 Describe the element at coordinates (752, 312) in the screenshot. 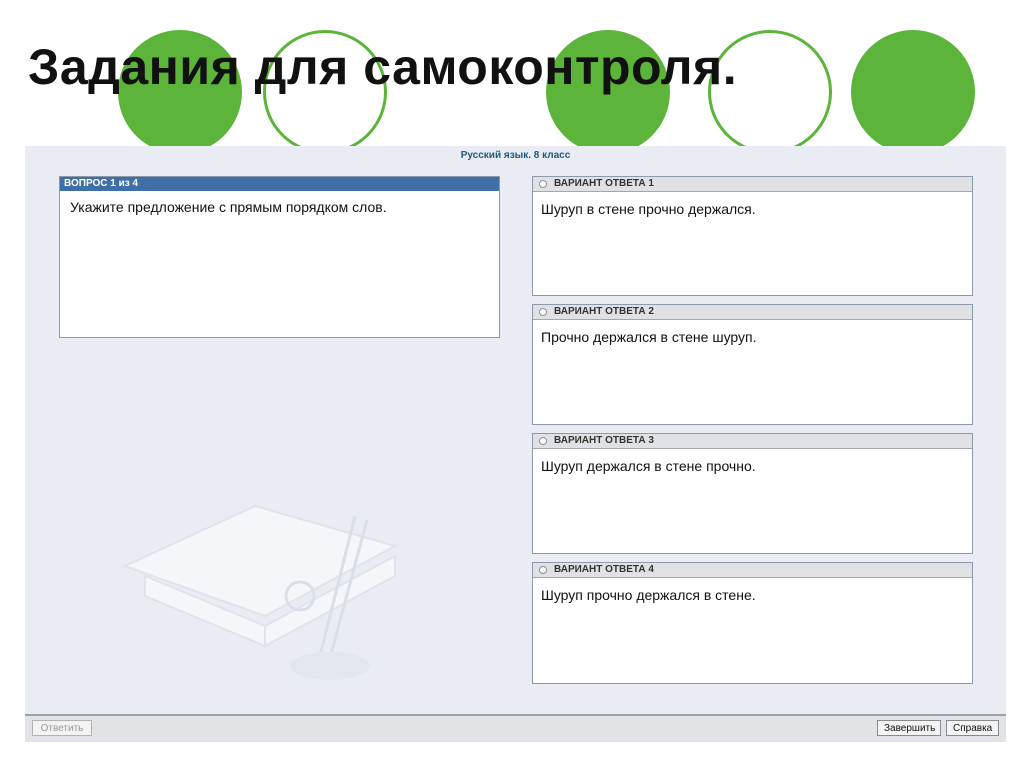

I see `answer-option-header: ВАРИАНТ ОТВЕТА 2` at that location.